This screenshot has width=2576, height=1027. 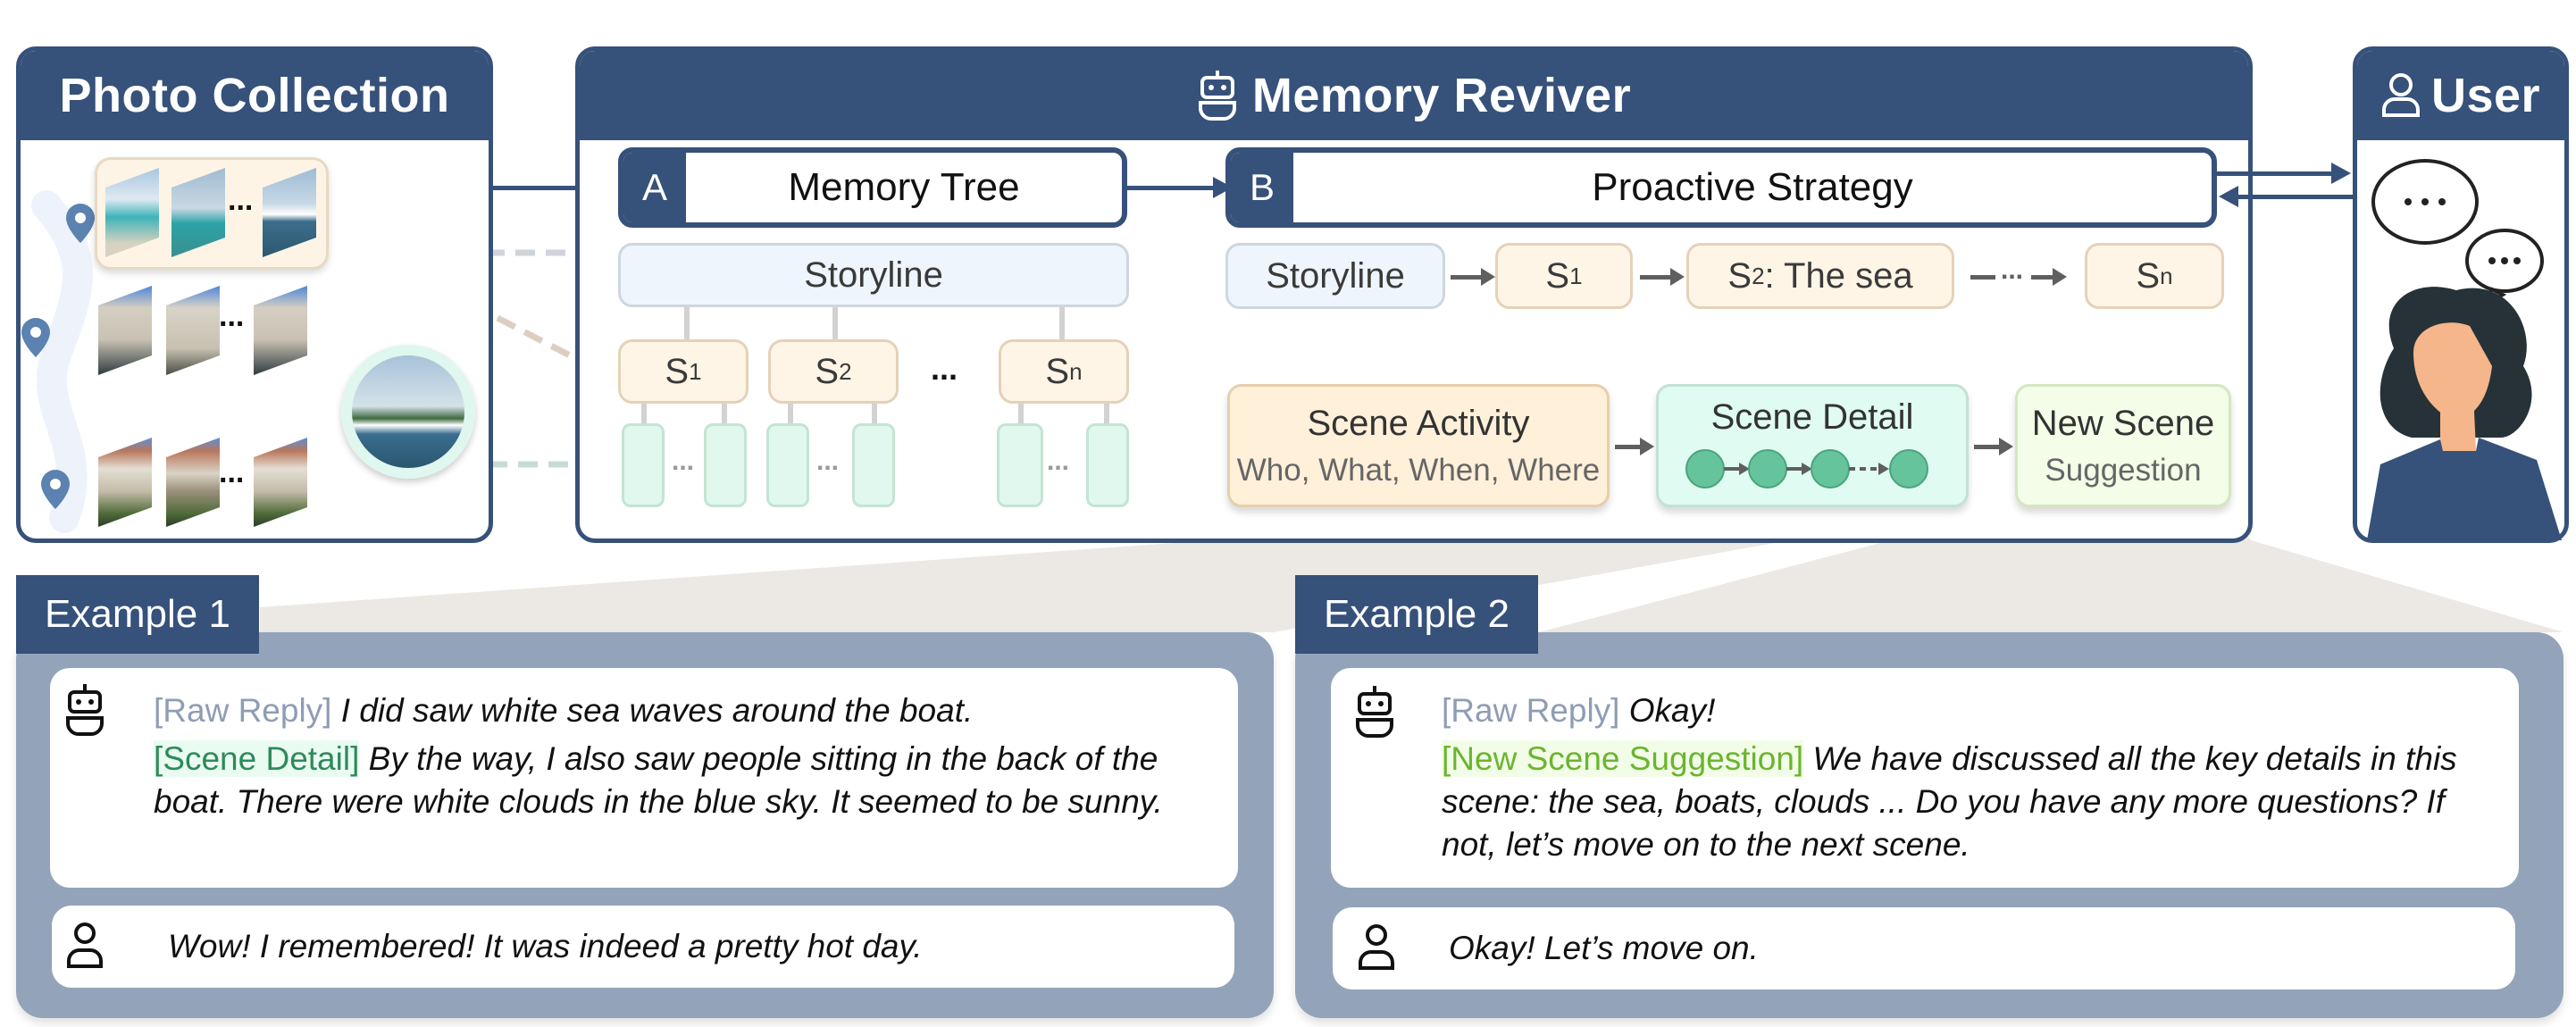 What do you see at coordinates (1076, 371) in the screenshot?
I see `scene-subscript: n` at bounding box center [1076, 371].